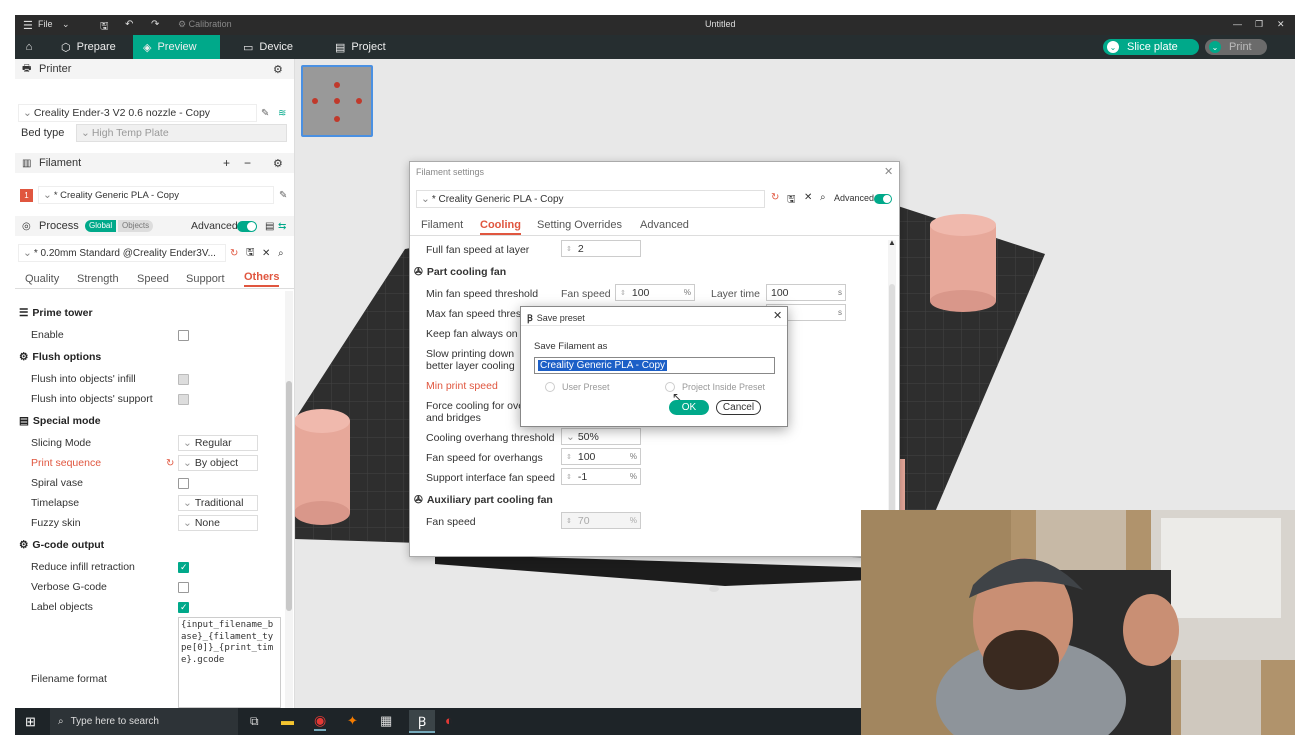 Image resolution: width=1316 pixels, height=756 pixels. I want to click on printer-select: ⌄ Creality Ender-3 V2 0.6 nozzle - Copy, so click(137, 113).